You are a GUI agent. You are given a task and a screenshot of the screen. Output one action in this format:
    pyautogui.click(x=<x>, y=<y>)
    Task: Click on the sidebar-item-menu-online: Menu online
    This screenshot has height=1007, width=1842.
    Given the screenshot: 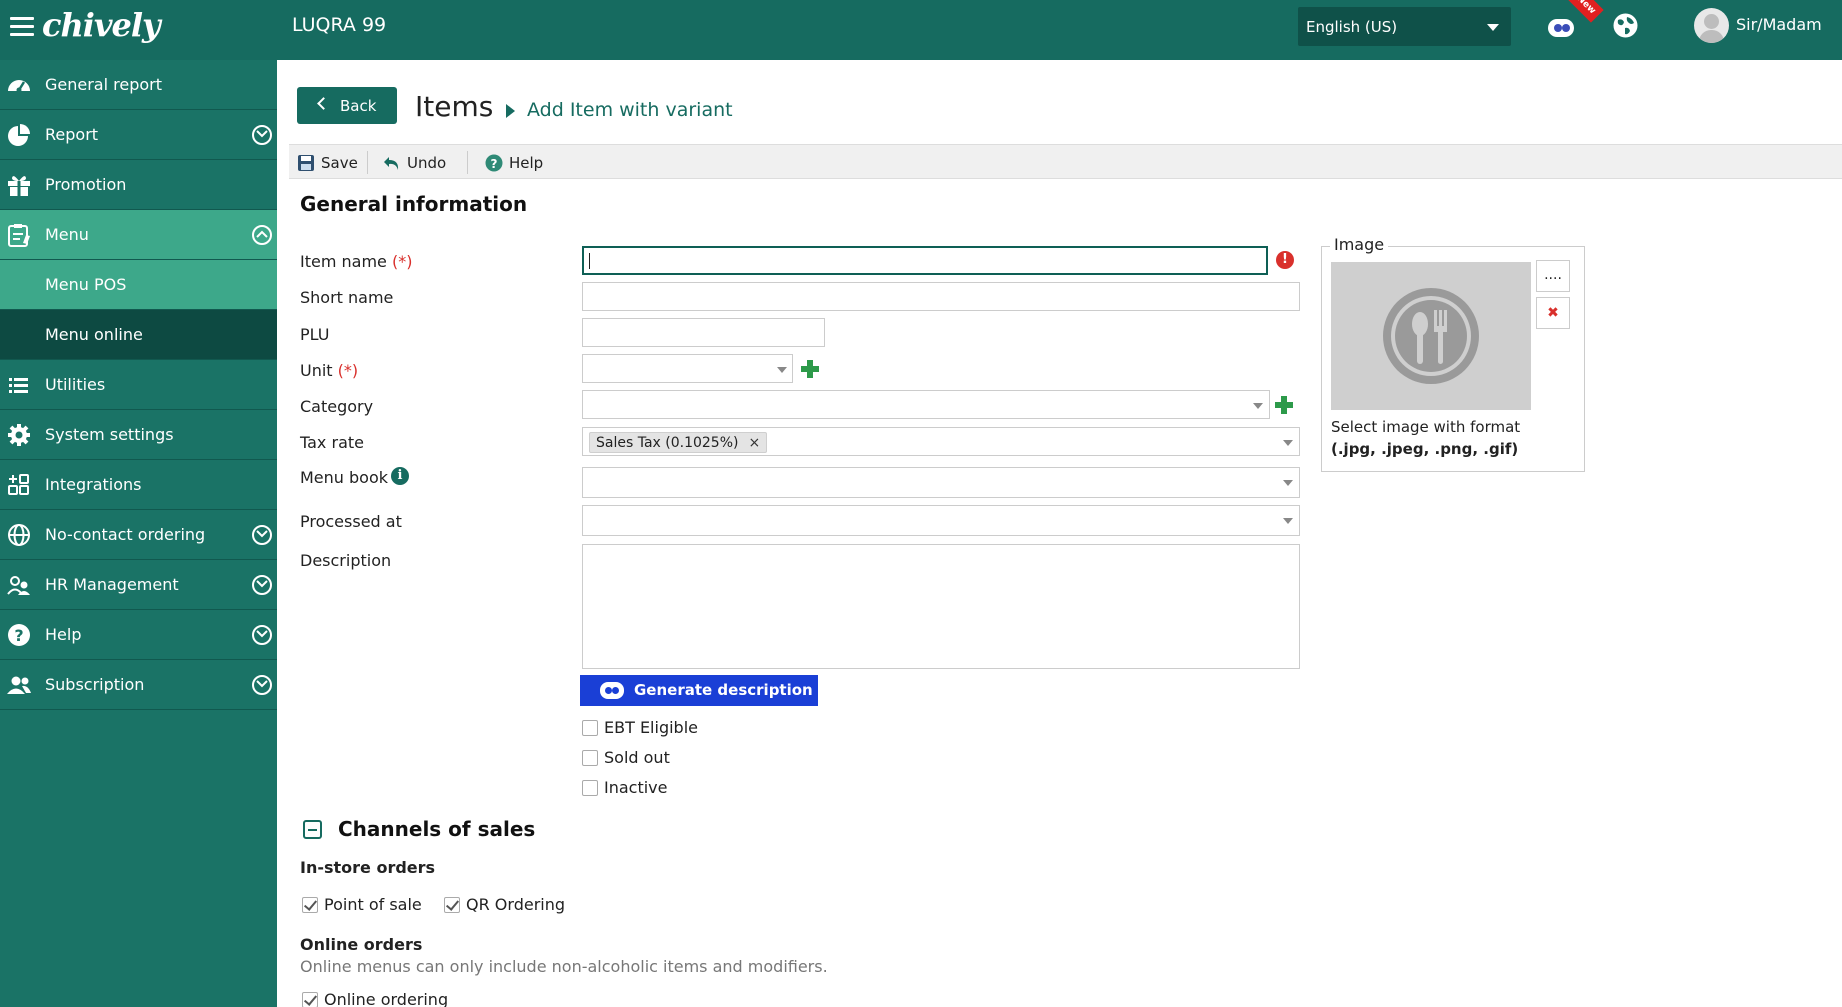 What is the action you would take?
    pyautogui.click(x=138, y=335)
    